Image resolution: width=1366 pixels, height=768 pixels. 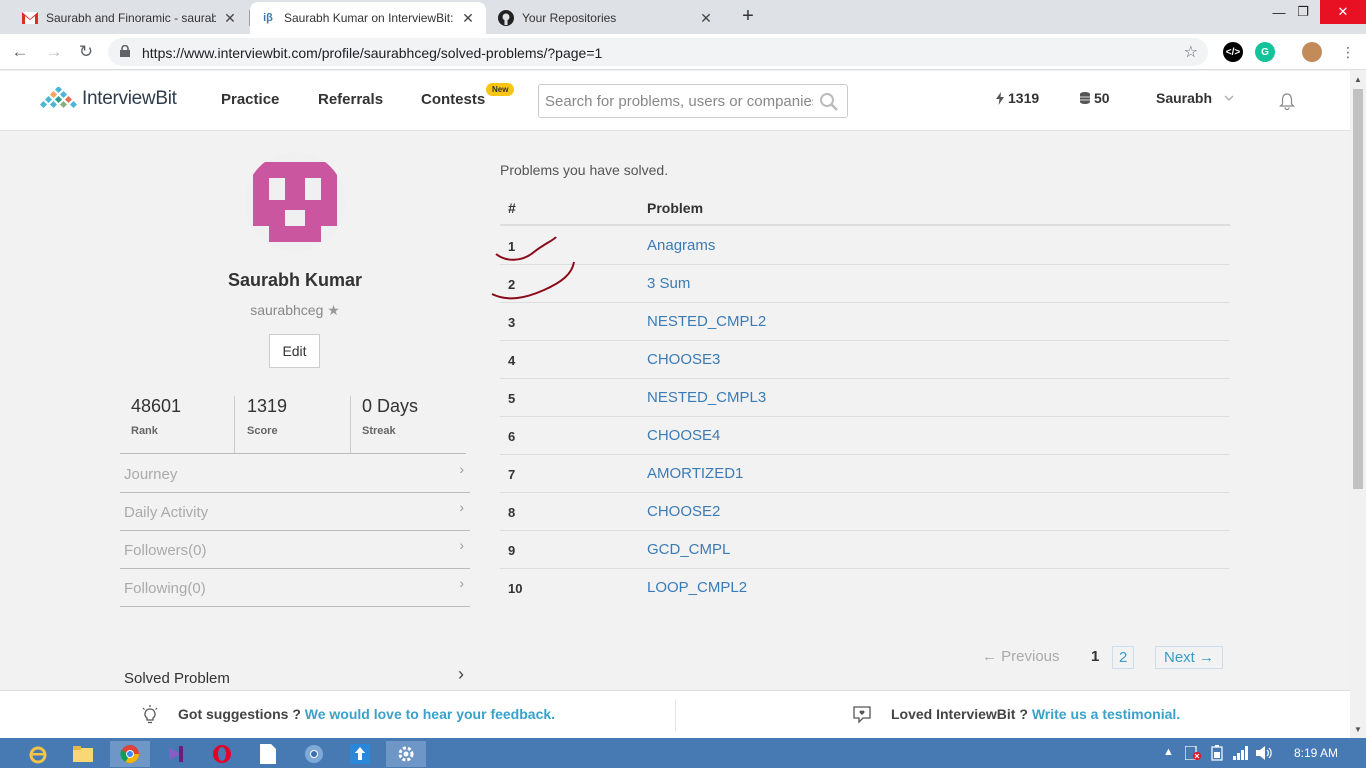 I want to click on solved-problem-toggle: Solved Problem ›, so click(x=295, y=677).